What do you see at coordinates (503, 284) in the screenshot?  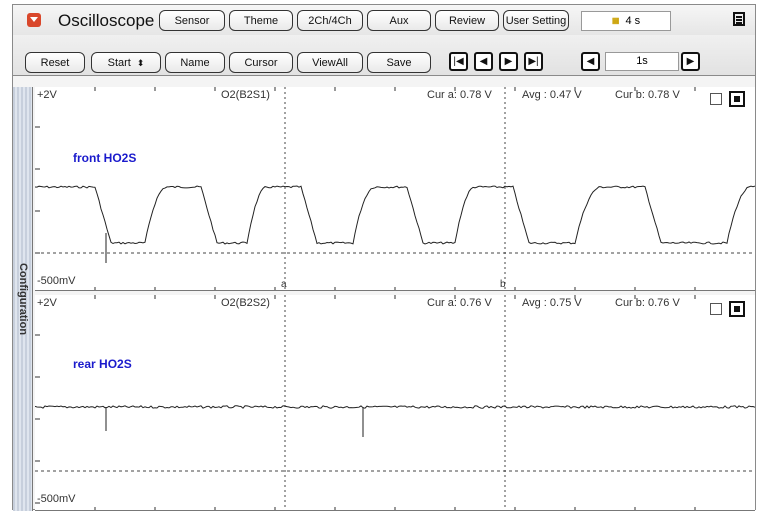 I see `cursor-b-marker: b` at bounding box center [503, 284].